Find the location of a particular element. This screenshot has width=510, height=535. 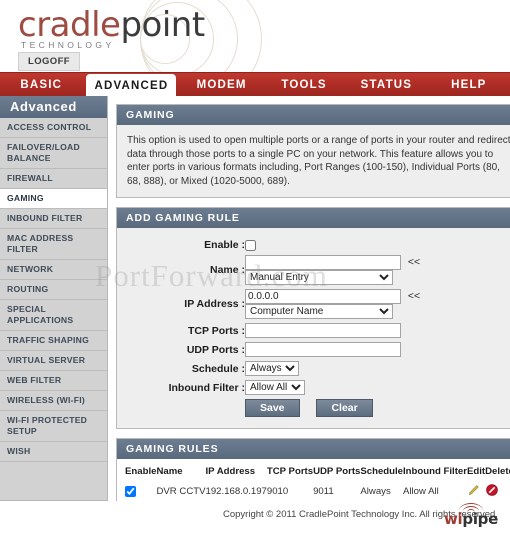

sidebar-item-network: NETWORK is located at coordinates (53, 270).